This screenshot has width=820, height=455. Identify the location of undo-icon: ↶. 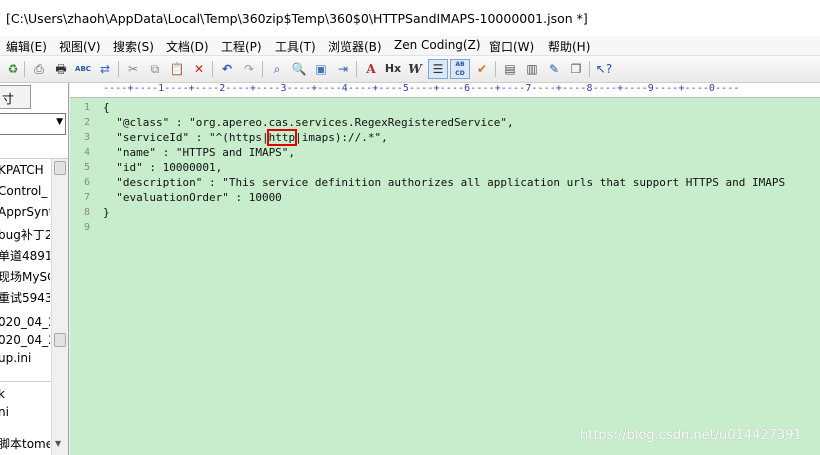
(227, 69).